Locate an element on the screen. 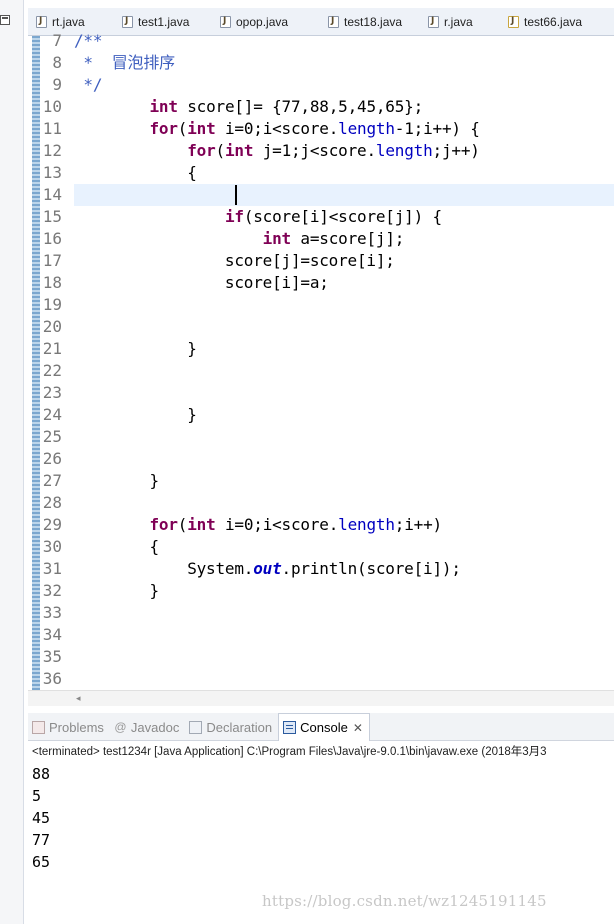 This screenshot has height=924, width=614. line-number: 10 is located at coordinates (52, 106).